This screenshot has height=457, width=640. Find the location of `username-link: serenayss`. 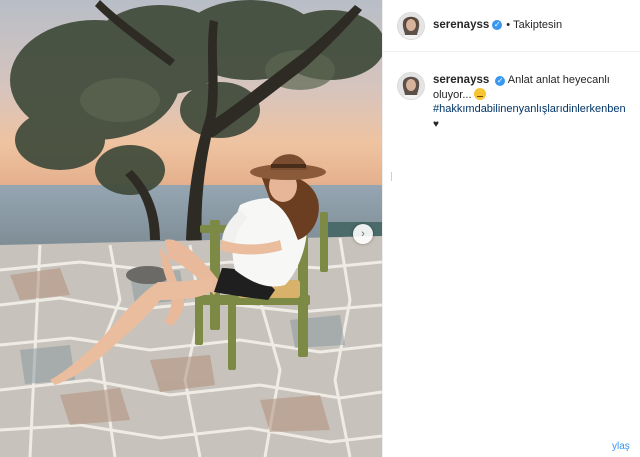

username-link: serenayss is located at coordinates (461, 25).